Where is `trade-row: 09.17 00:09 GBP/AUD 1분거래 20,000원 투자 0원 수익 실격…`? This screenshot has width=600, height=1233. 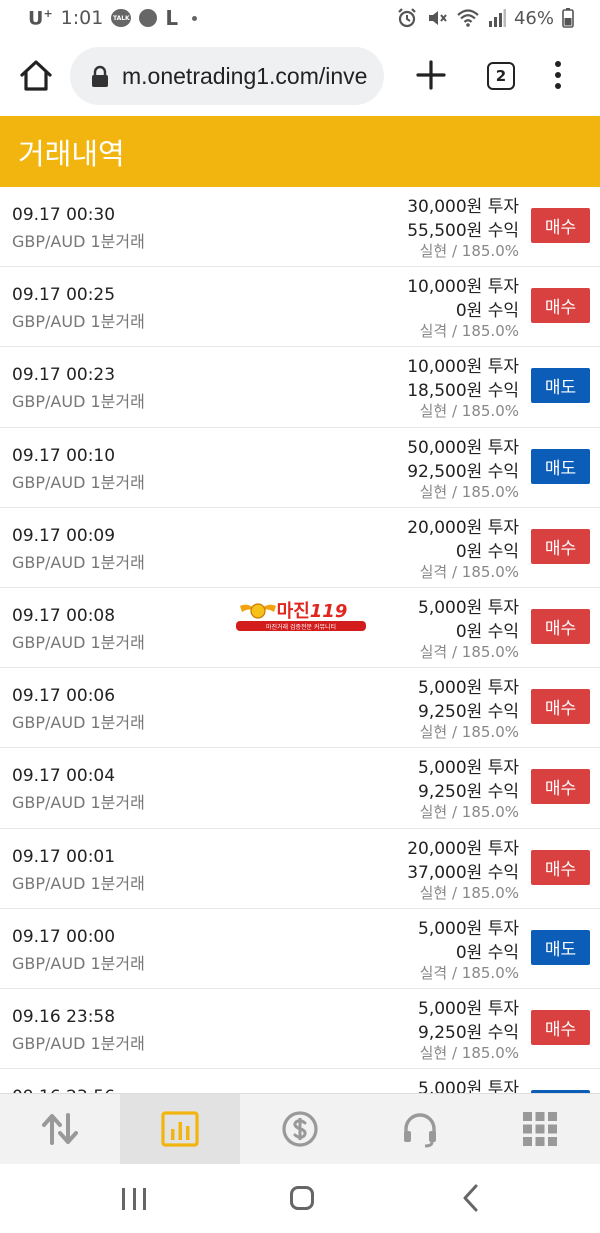 trade-row: 09.17 00:09 GBP/AUD 1분거래 20,000원 투자 0원 수익 실격… is located at coordinates (300, 548).